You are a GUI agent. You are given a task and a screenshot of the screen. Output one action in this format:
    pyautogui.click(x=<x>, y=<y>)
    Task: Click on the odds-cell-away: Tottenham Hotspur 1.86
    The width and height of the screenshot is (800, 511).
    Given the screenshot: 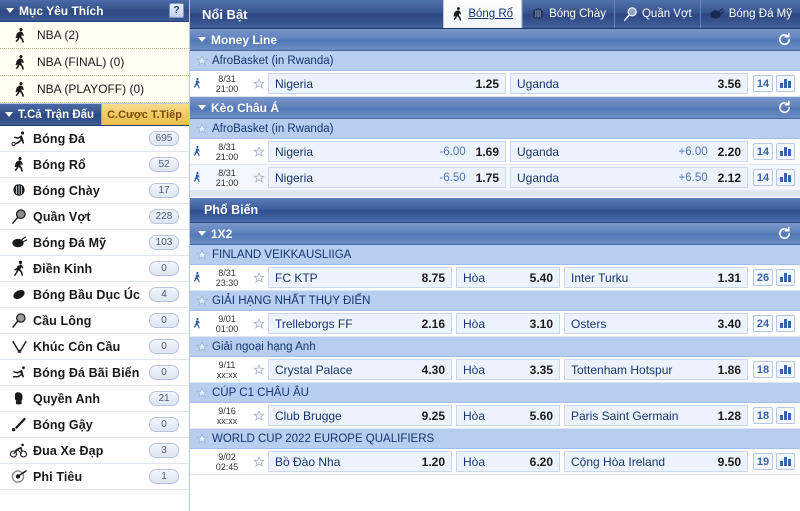 What is the action you would take?
    pyautogui.click(x=656, y=369)
    